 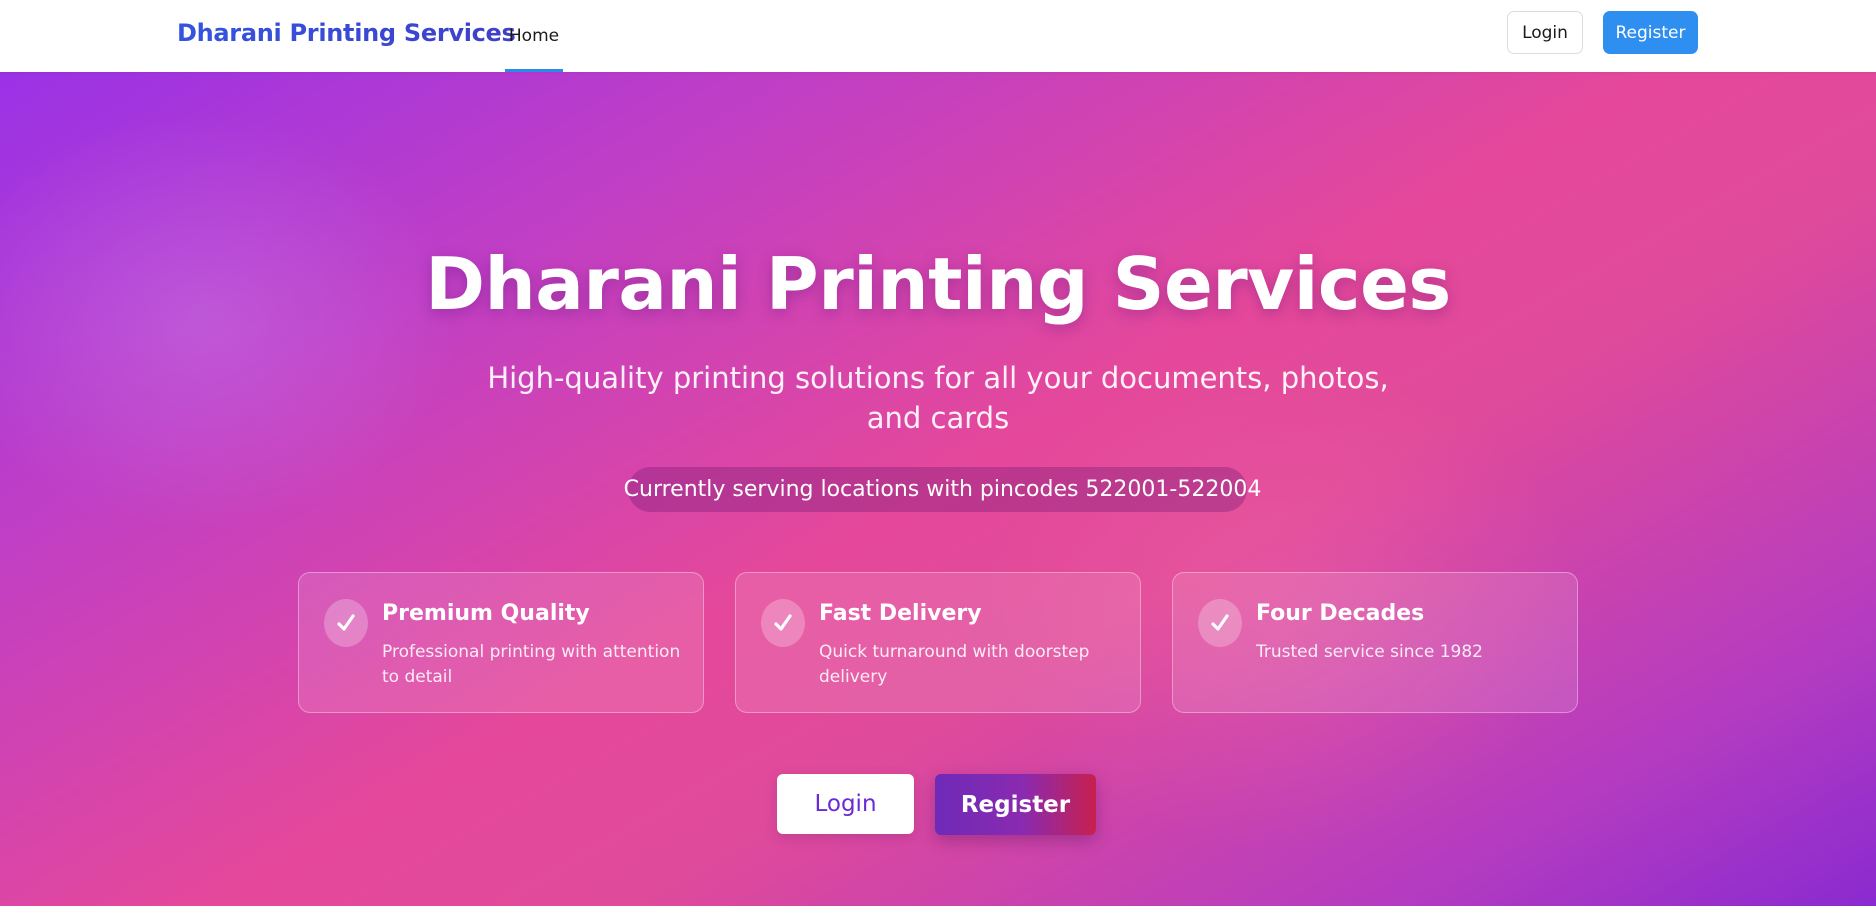 I want to click on hero-title: Dharani Printing Services, so click(x=938, y=284).